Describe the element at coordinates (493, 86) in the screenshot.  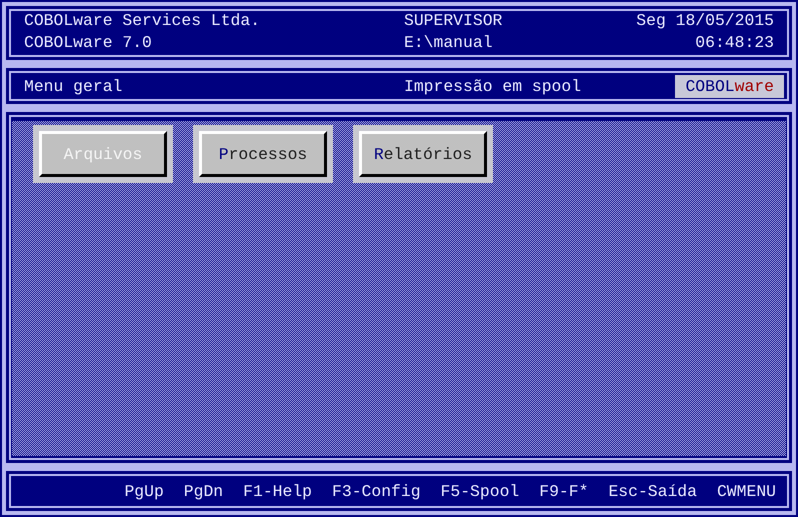
I see `status-text: Impressão em spool` at that location.